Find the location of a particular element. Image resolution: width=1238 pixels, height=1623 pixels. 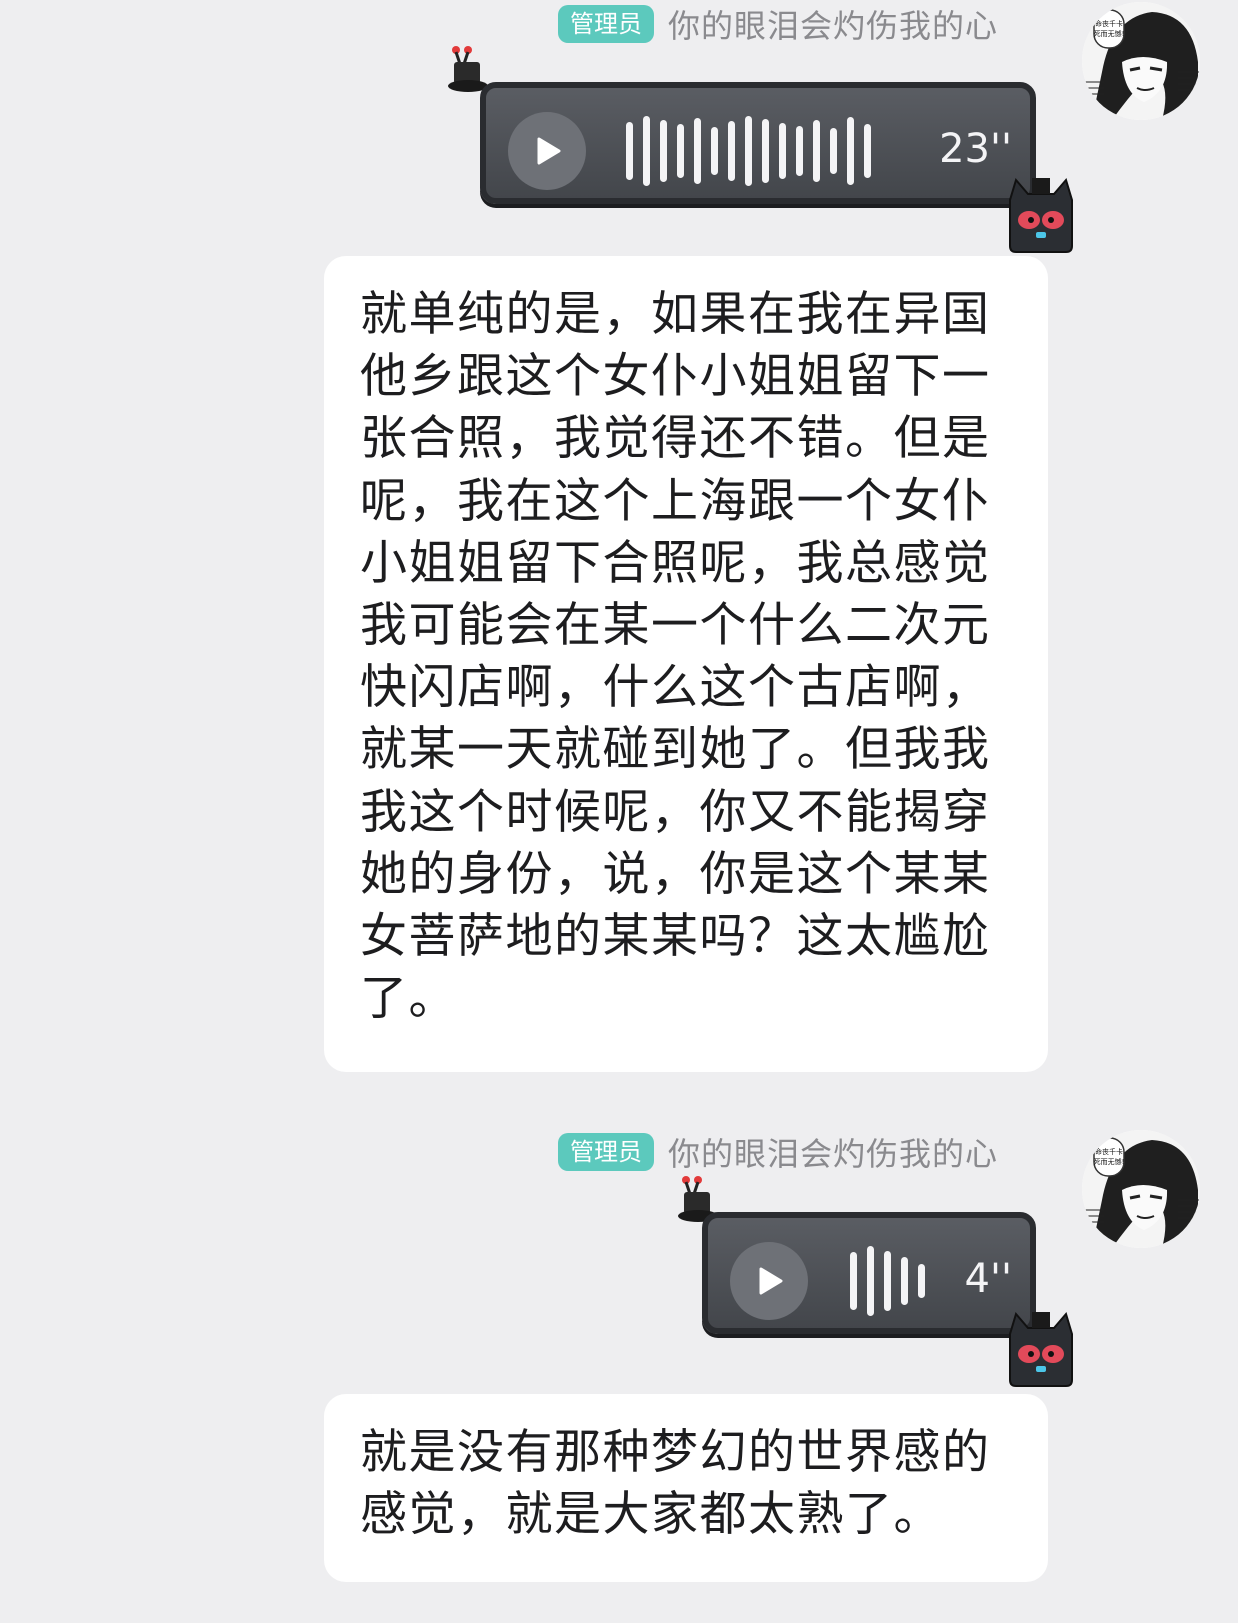

voice-message: 4'' is located at coordinates (869, 1273).